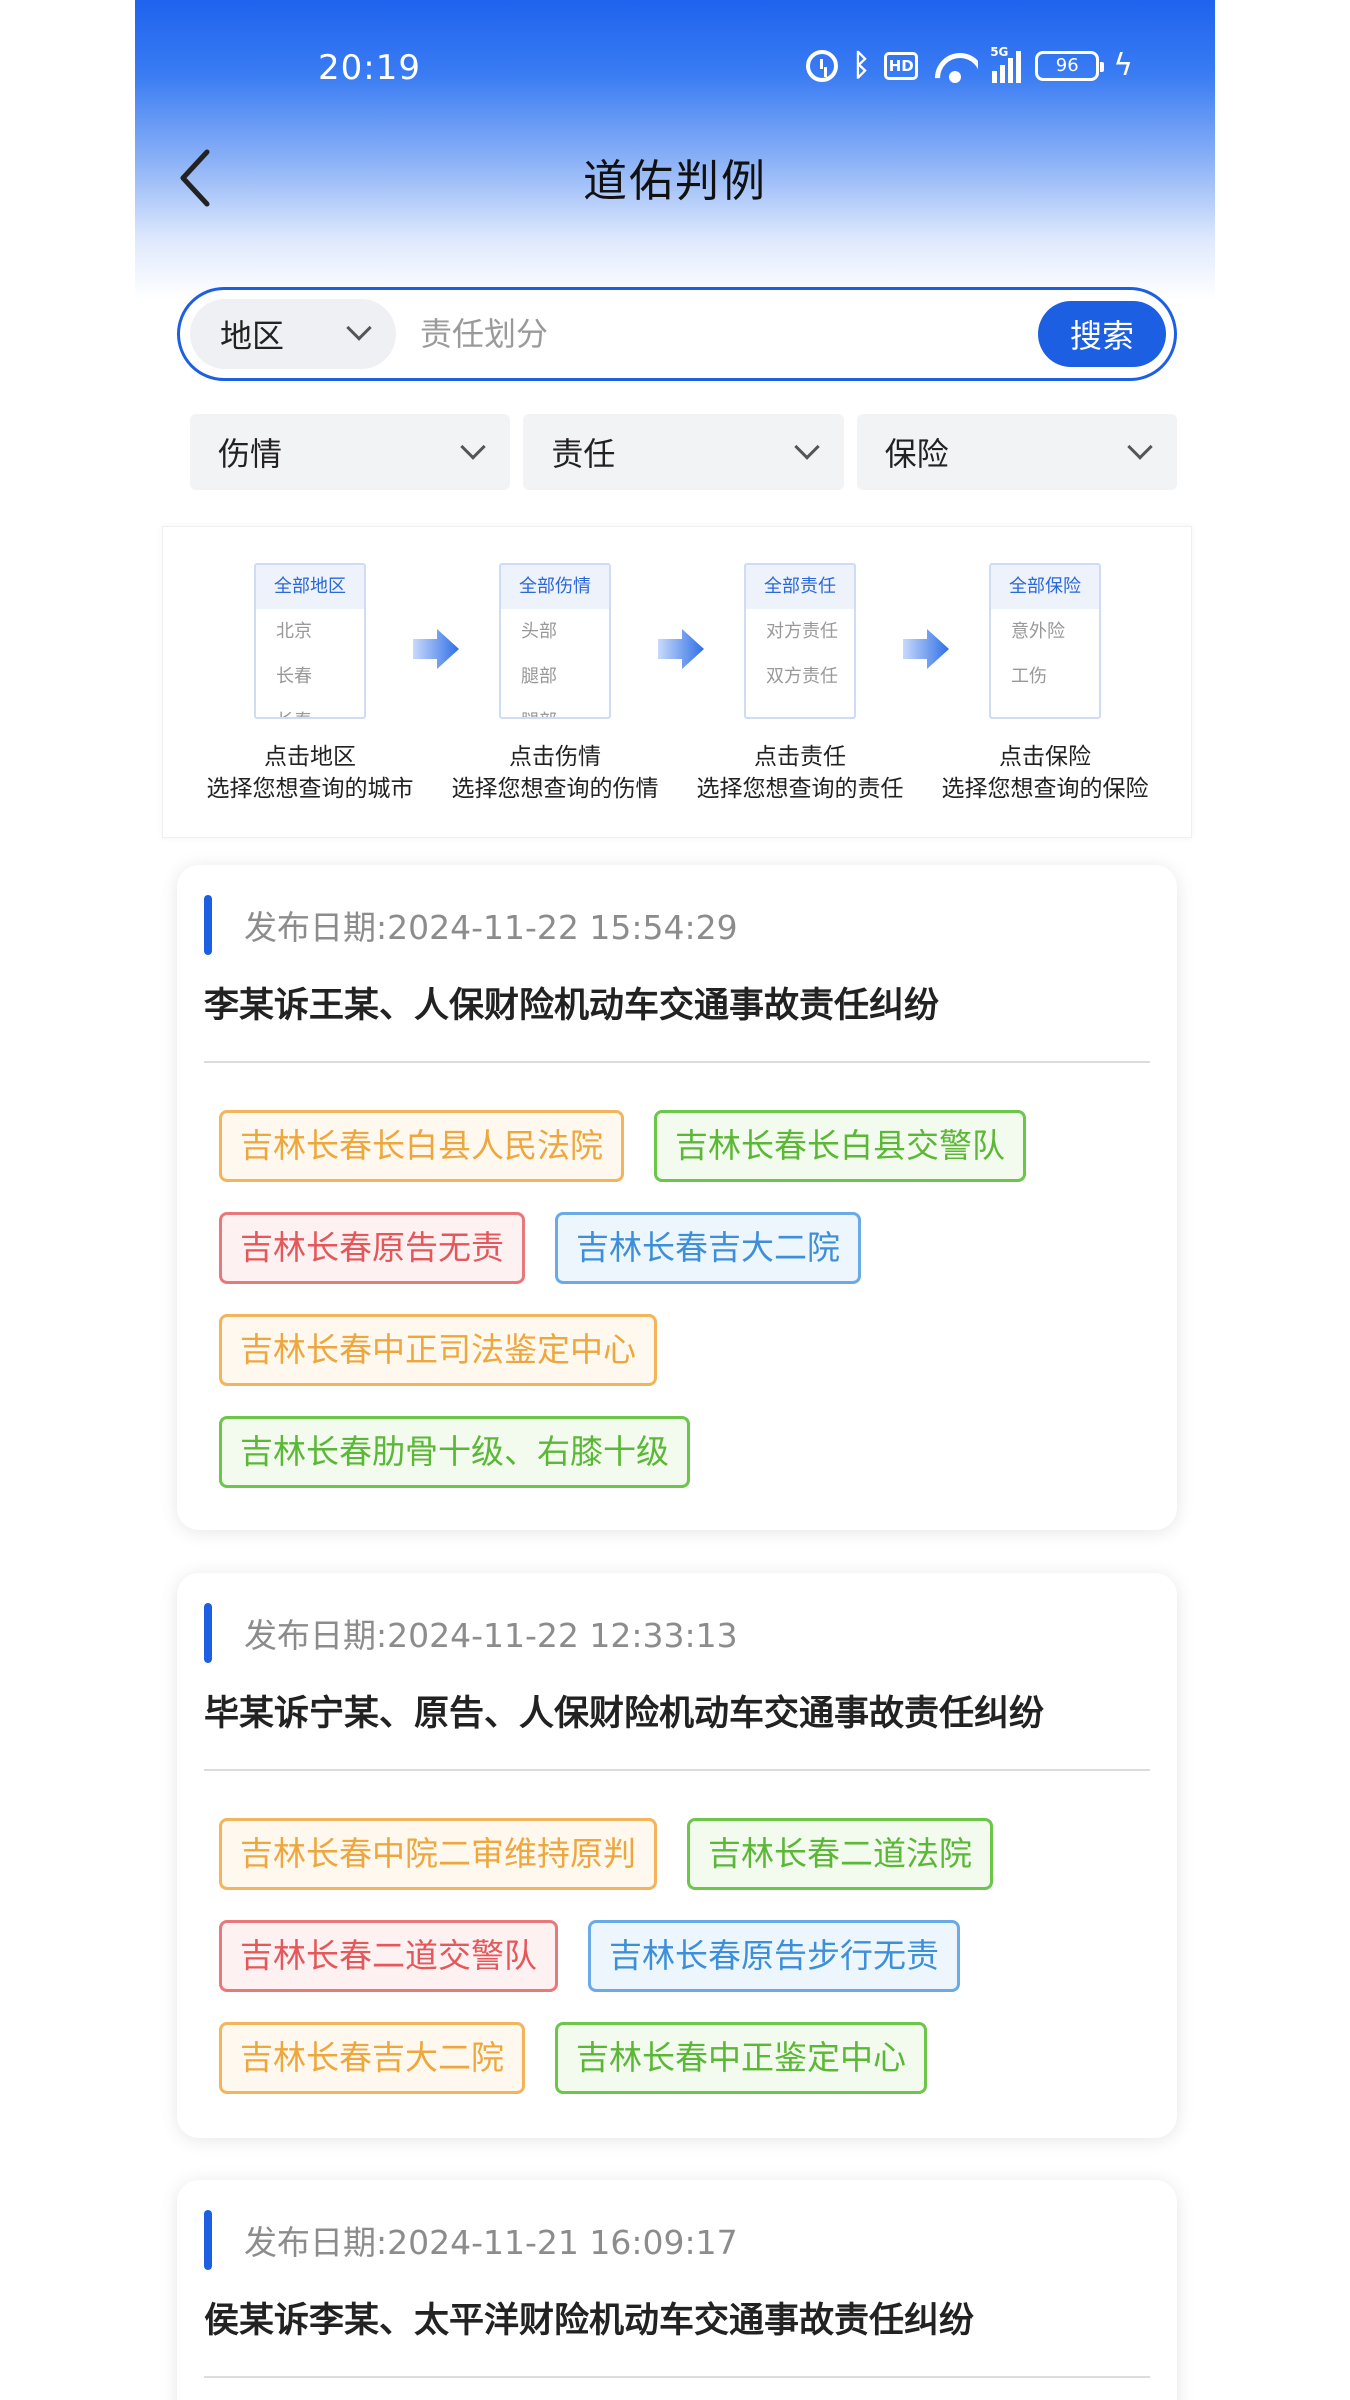  I want to click on guide-preview-head: 全部地区, so click(310, 587).